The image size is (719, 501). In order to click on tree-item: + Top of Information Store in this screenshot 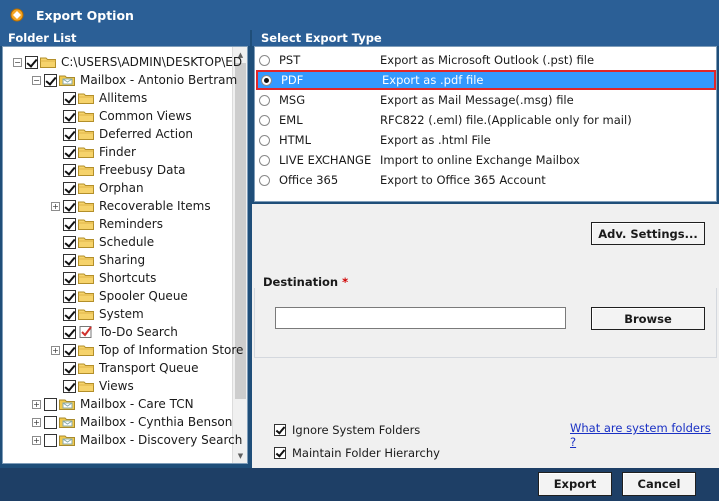, I will do `click(147, 350)`.